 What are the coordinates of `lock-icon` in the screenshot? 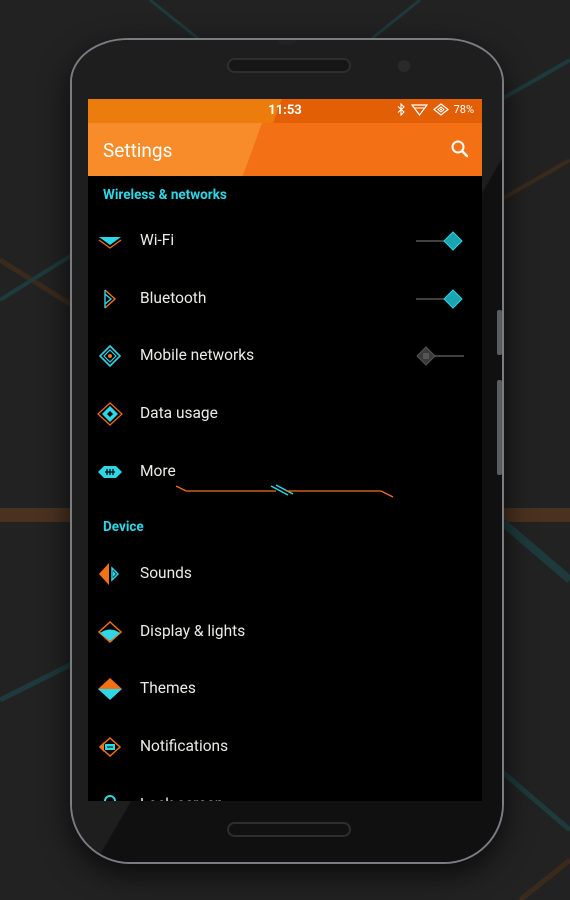 It's located at (110, 798).